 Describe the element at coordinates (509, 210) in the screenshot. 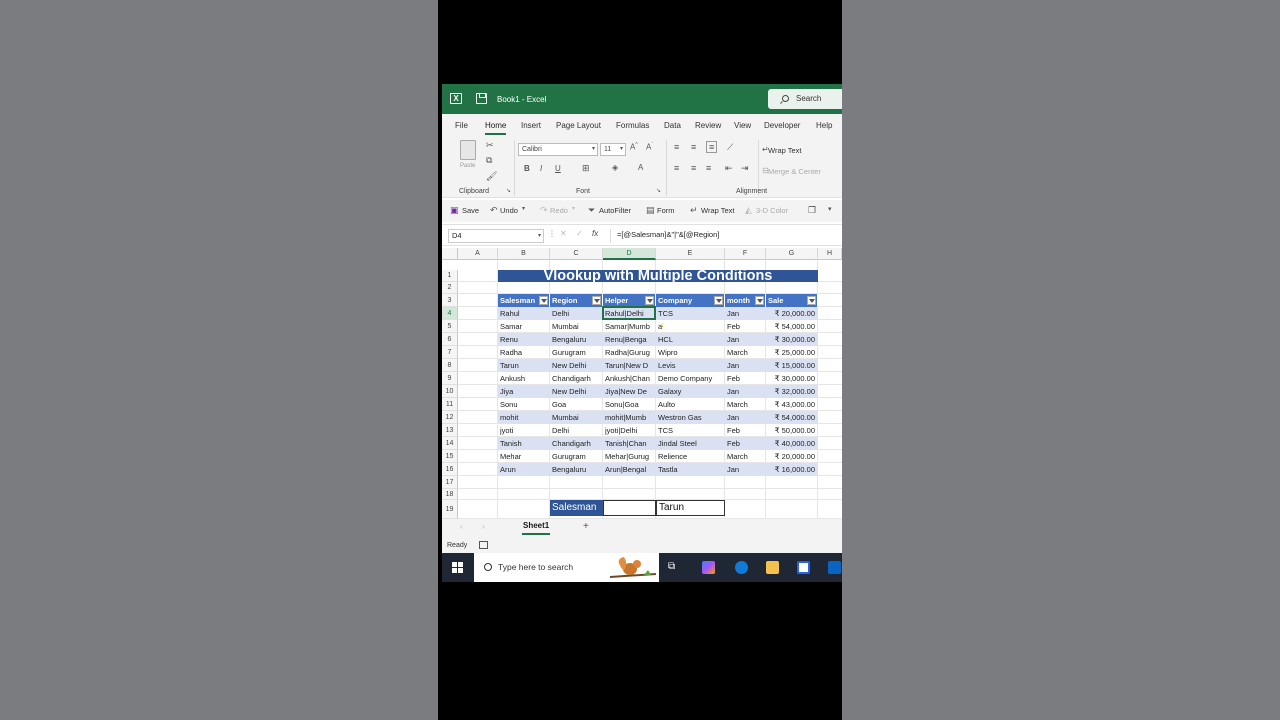

I see `undo-button: Undo` at that location.